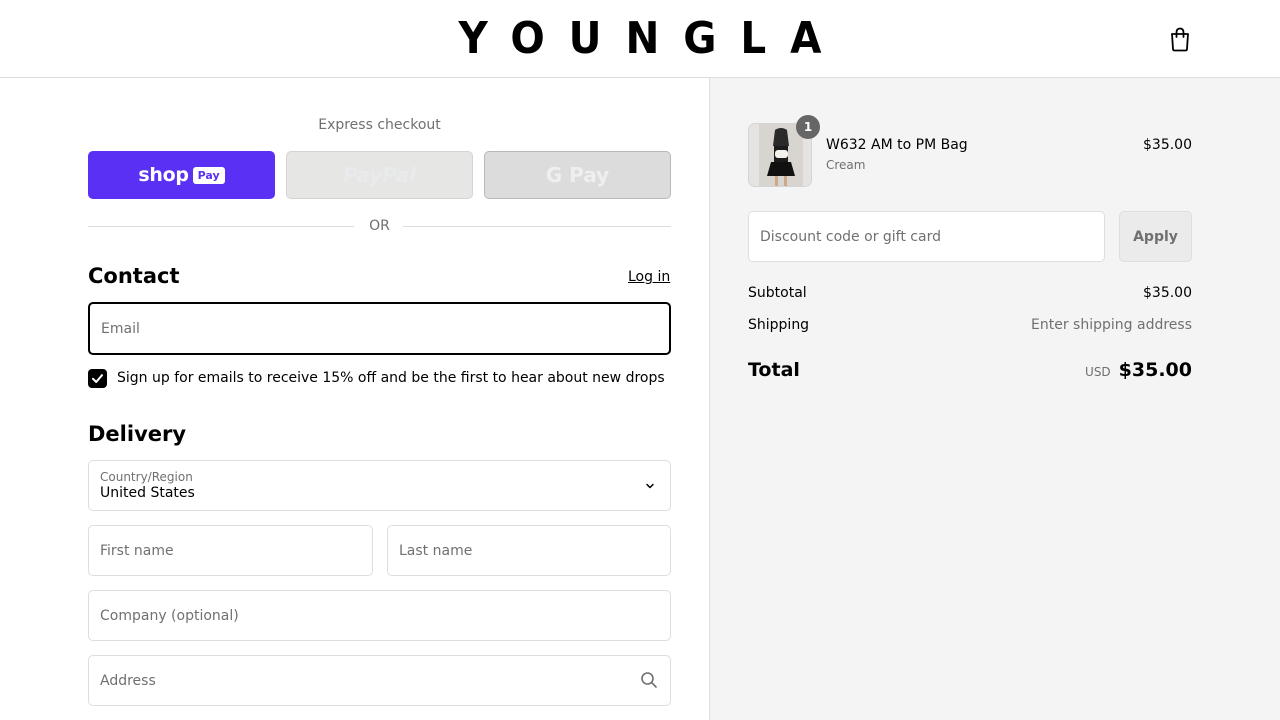  What do you see at coordinates (147, 493) in the screenshot?
I see `country-value: United States` at bounding box center [147, 493].